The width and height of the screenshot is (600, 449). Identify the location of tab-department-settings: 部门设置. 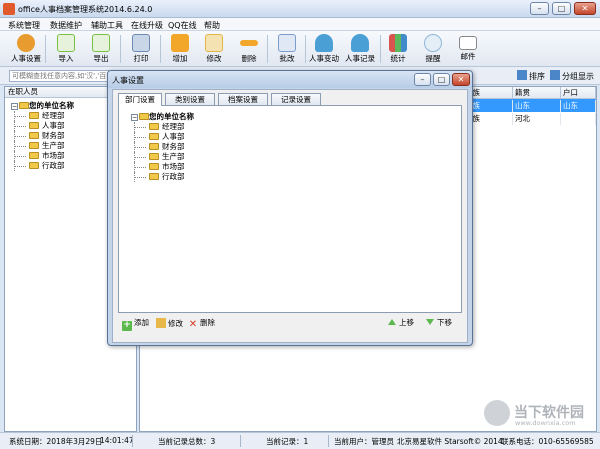
(140, 99).